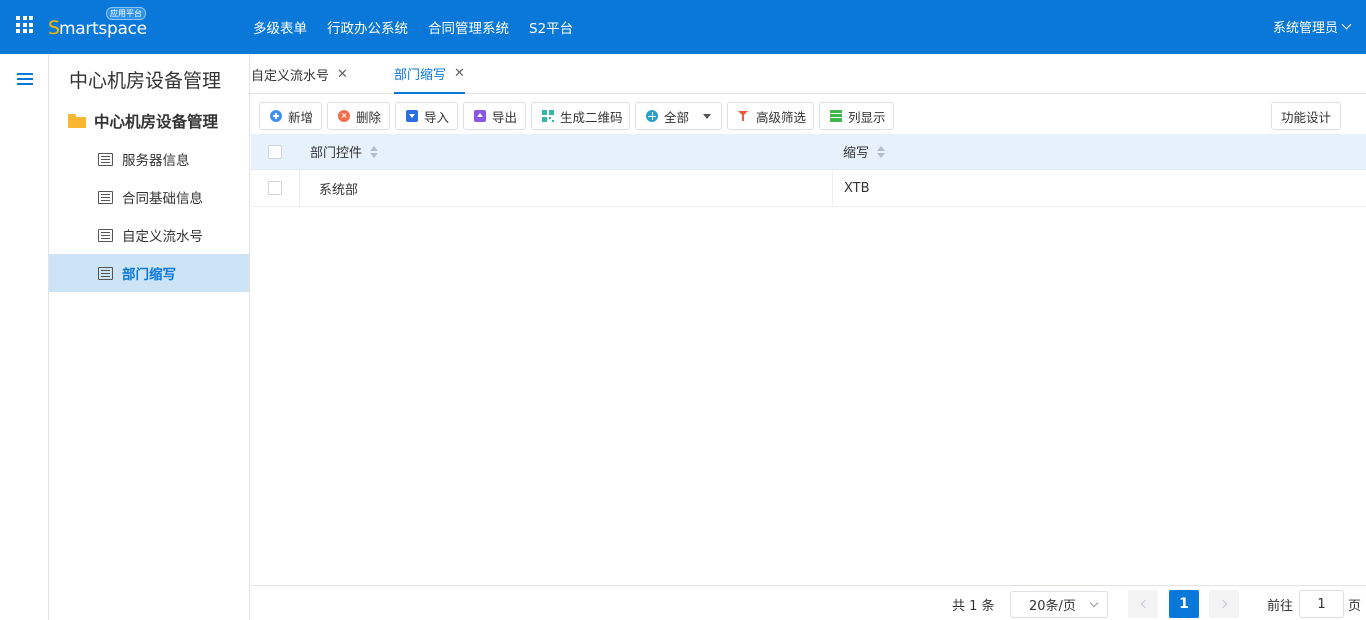  I want to click on cell-dept: 系统部, so click(565, 188).